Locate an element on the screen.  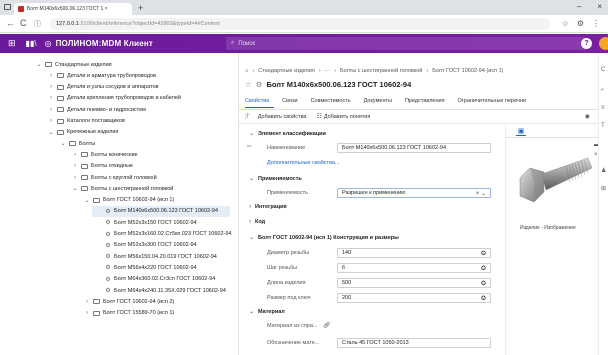
section-classification: ⌄ Элемент классификации is located at coordinates (287, 134).